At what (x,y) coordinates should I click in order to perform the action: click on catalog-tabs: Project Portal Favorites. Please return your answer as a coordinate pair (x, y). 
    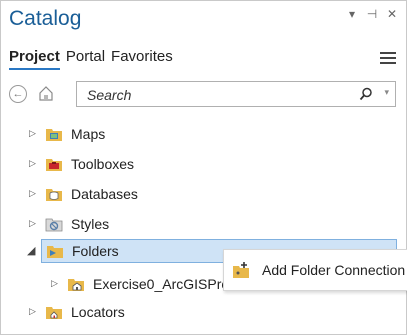
    Looking at the image, I should click on (91, 59).